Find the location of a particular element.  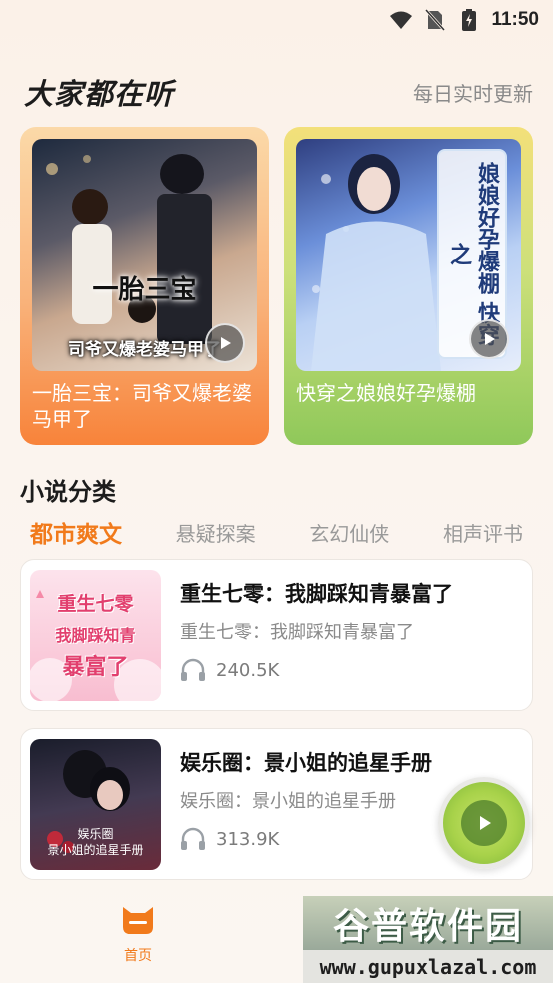

home-cat-icon is located at coordinates (138, 920).